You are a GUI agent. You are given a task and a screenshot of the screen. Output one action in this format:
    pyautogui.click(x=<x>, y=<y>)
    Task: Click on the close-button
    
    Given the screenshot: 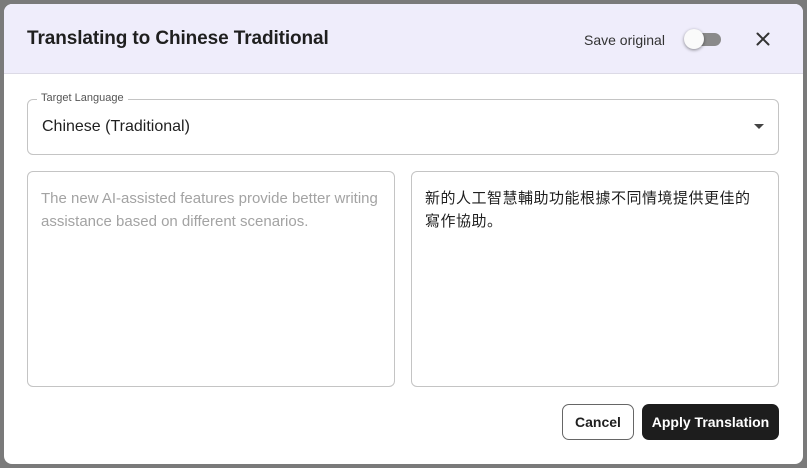 What is the action you would take?
    pyautogui.click(x=763, y=39)
    